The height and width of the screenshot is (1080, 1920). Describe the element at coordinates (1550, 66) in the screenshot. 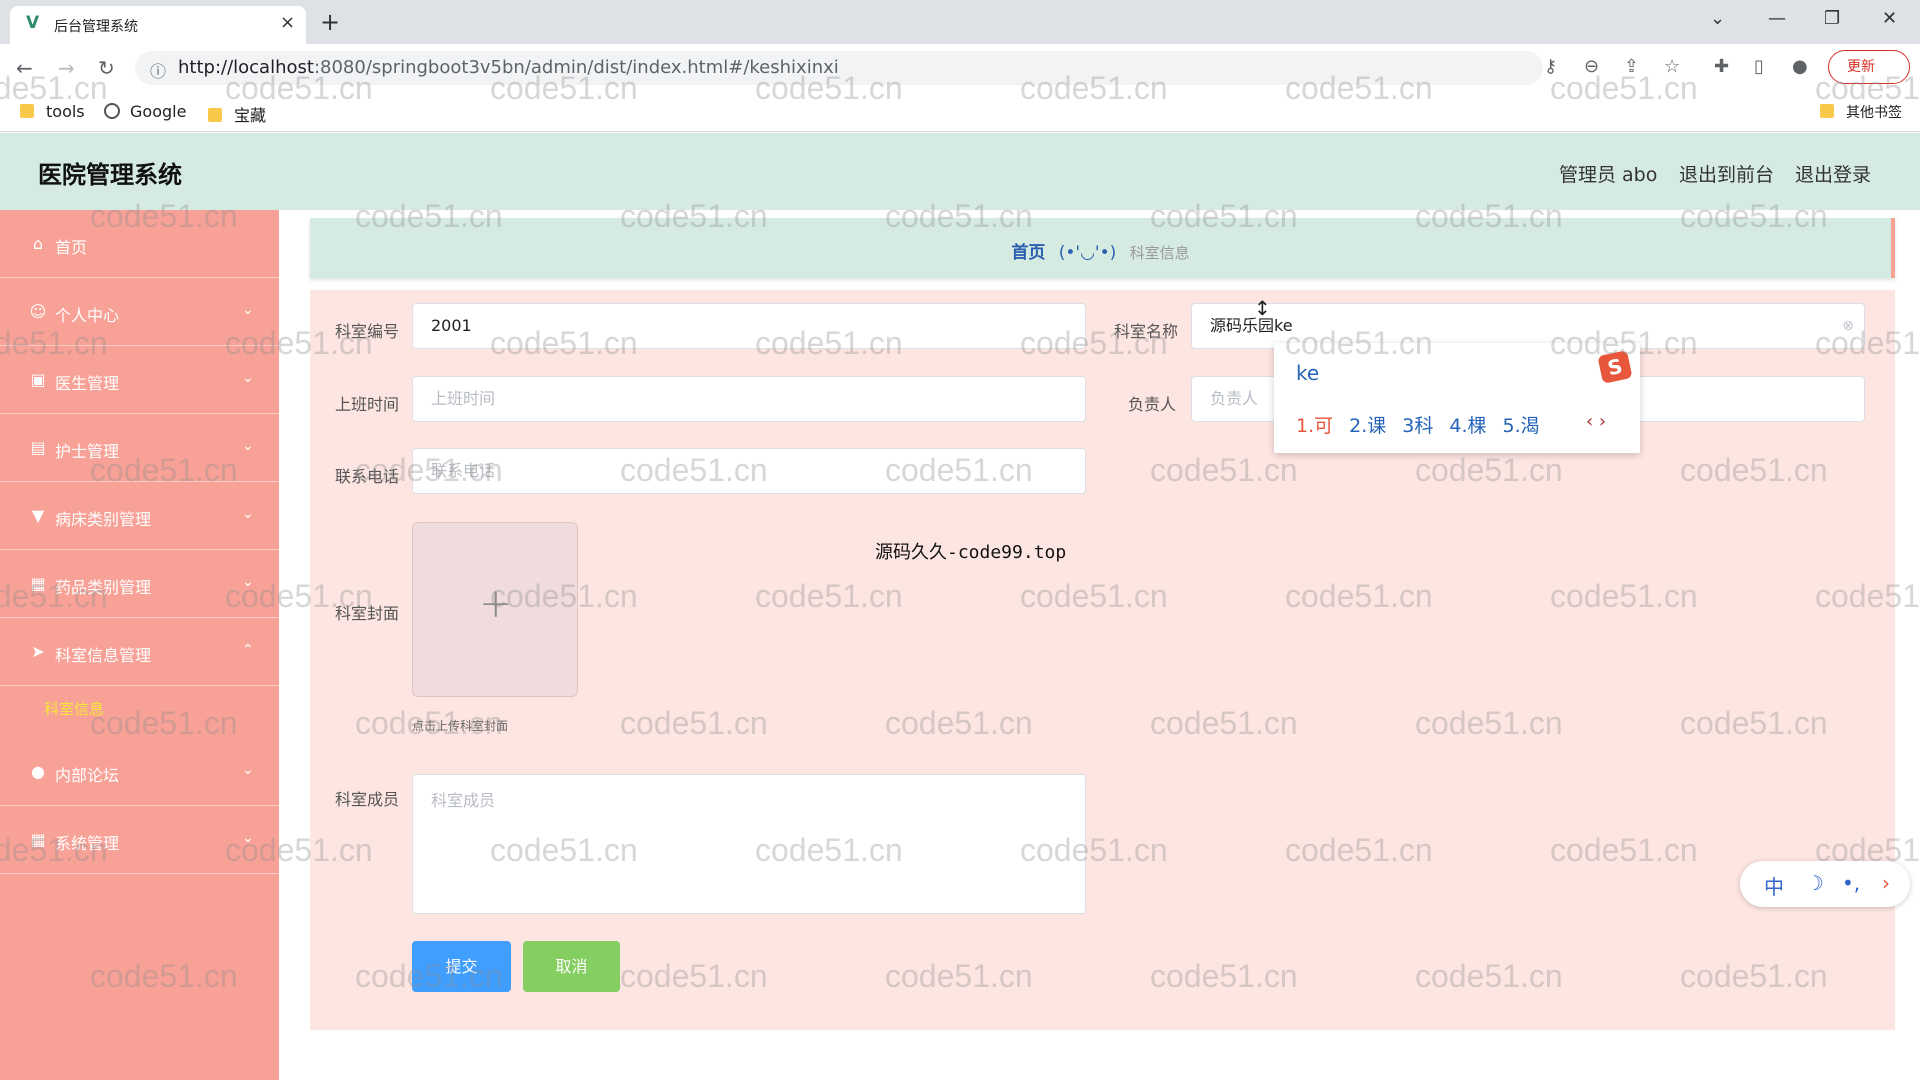

I see `key-icon: ⚷` at that location.